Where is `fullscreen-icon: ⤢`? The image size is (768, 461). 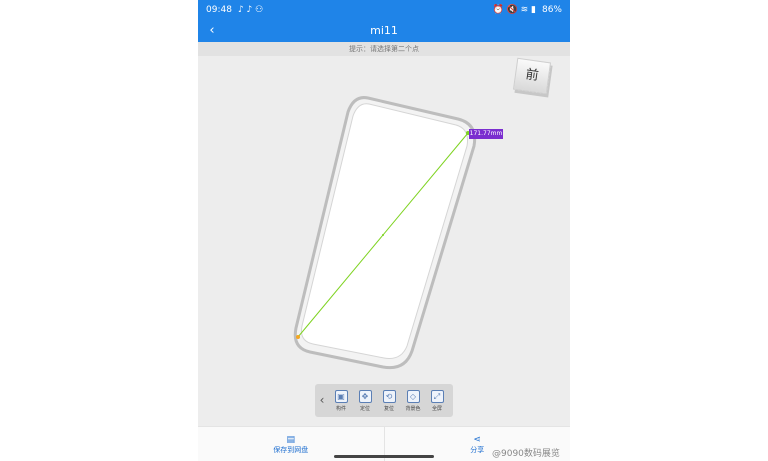 fullscreen-icon: ⤢ is located at coordinates (437, 396).